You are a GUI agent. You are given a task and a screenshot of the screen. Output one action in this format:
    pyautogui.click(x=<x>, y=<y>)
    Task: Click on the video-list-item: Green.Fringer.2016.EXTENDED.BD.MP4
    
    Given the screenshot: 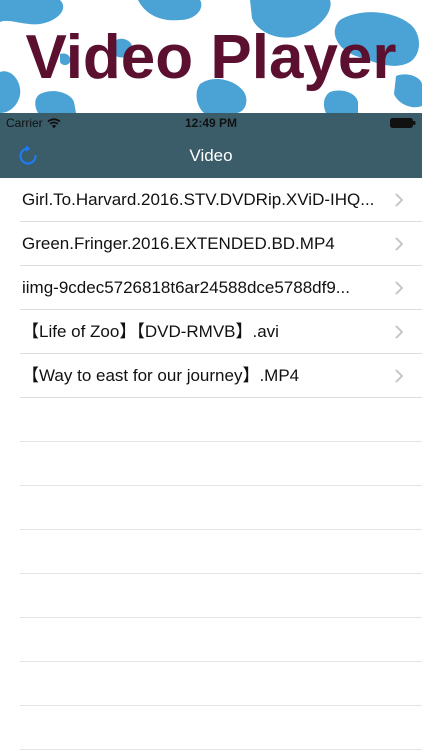 What is the action you would take?
    pyautogui.click(x=221, y=244)
    